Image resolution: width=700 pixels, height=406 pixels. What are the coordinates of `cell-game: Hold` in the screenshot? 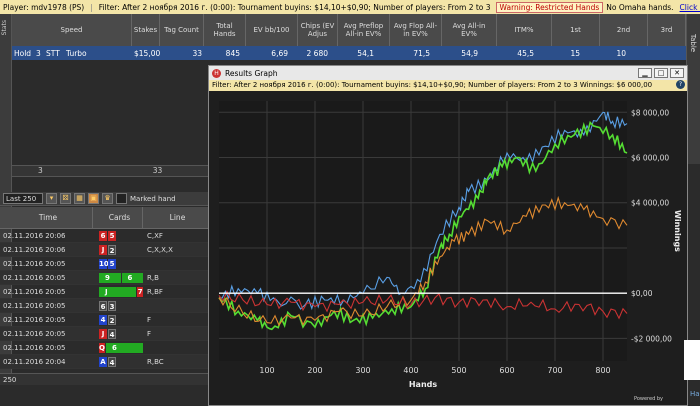 It's located at (23, 53).